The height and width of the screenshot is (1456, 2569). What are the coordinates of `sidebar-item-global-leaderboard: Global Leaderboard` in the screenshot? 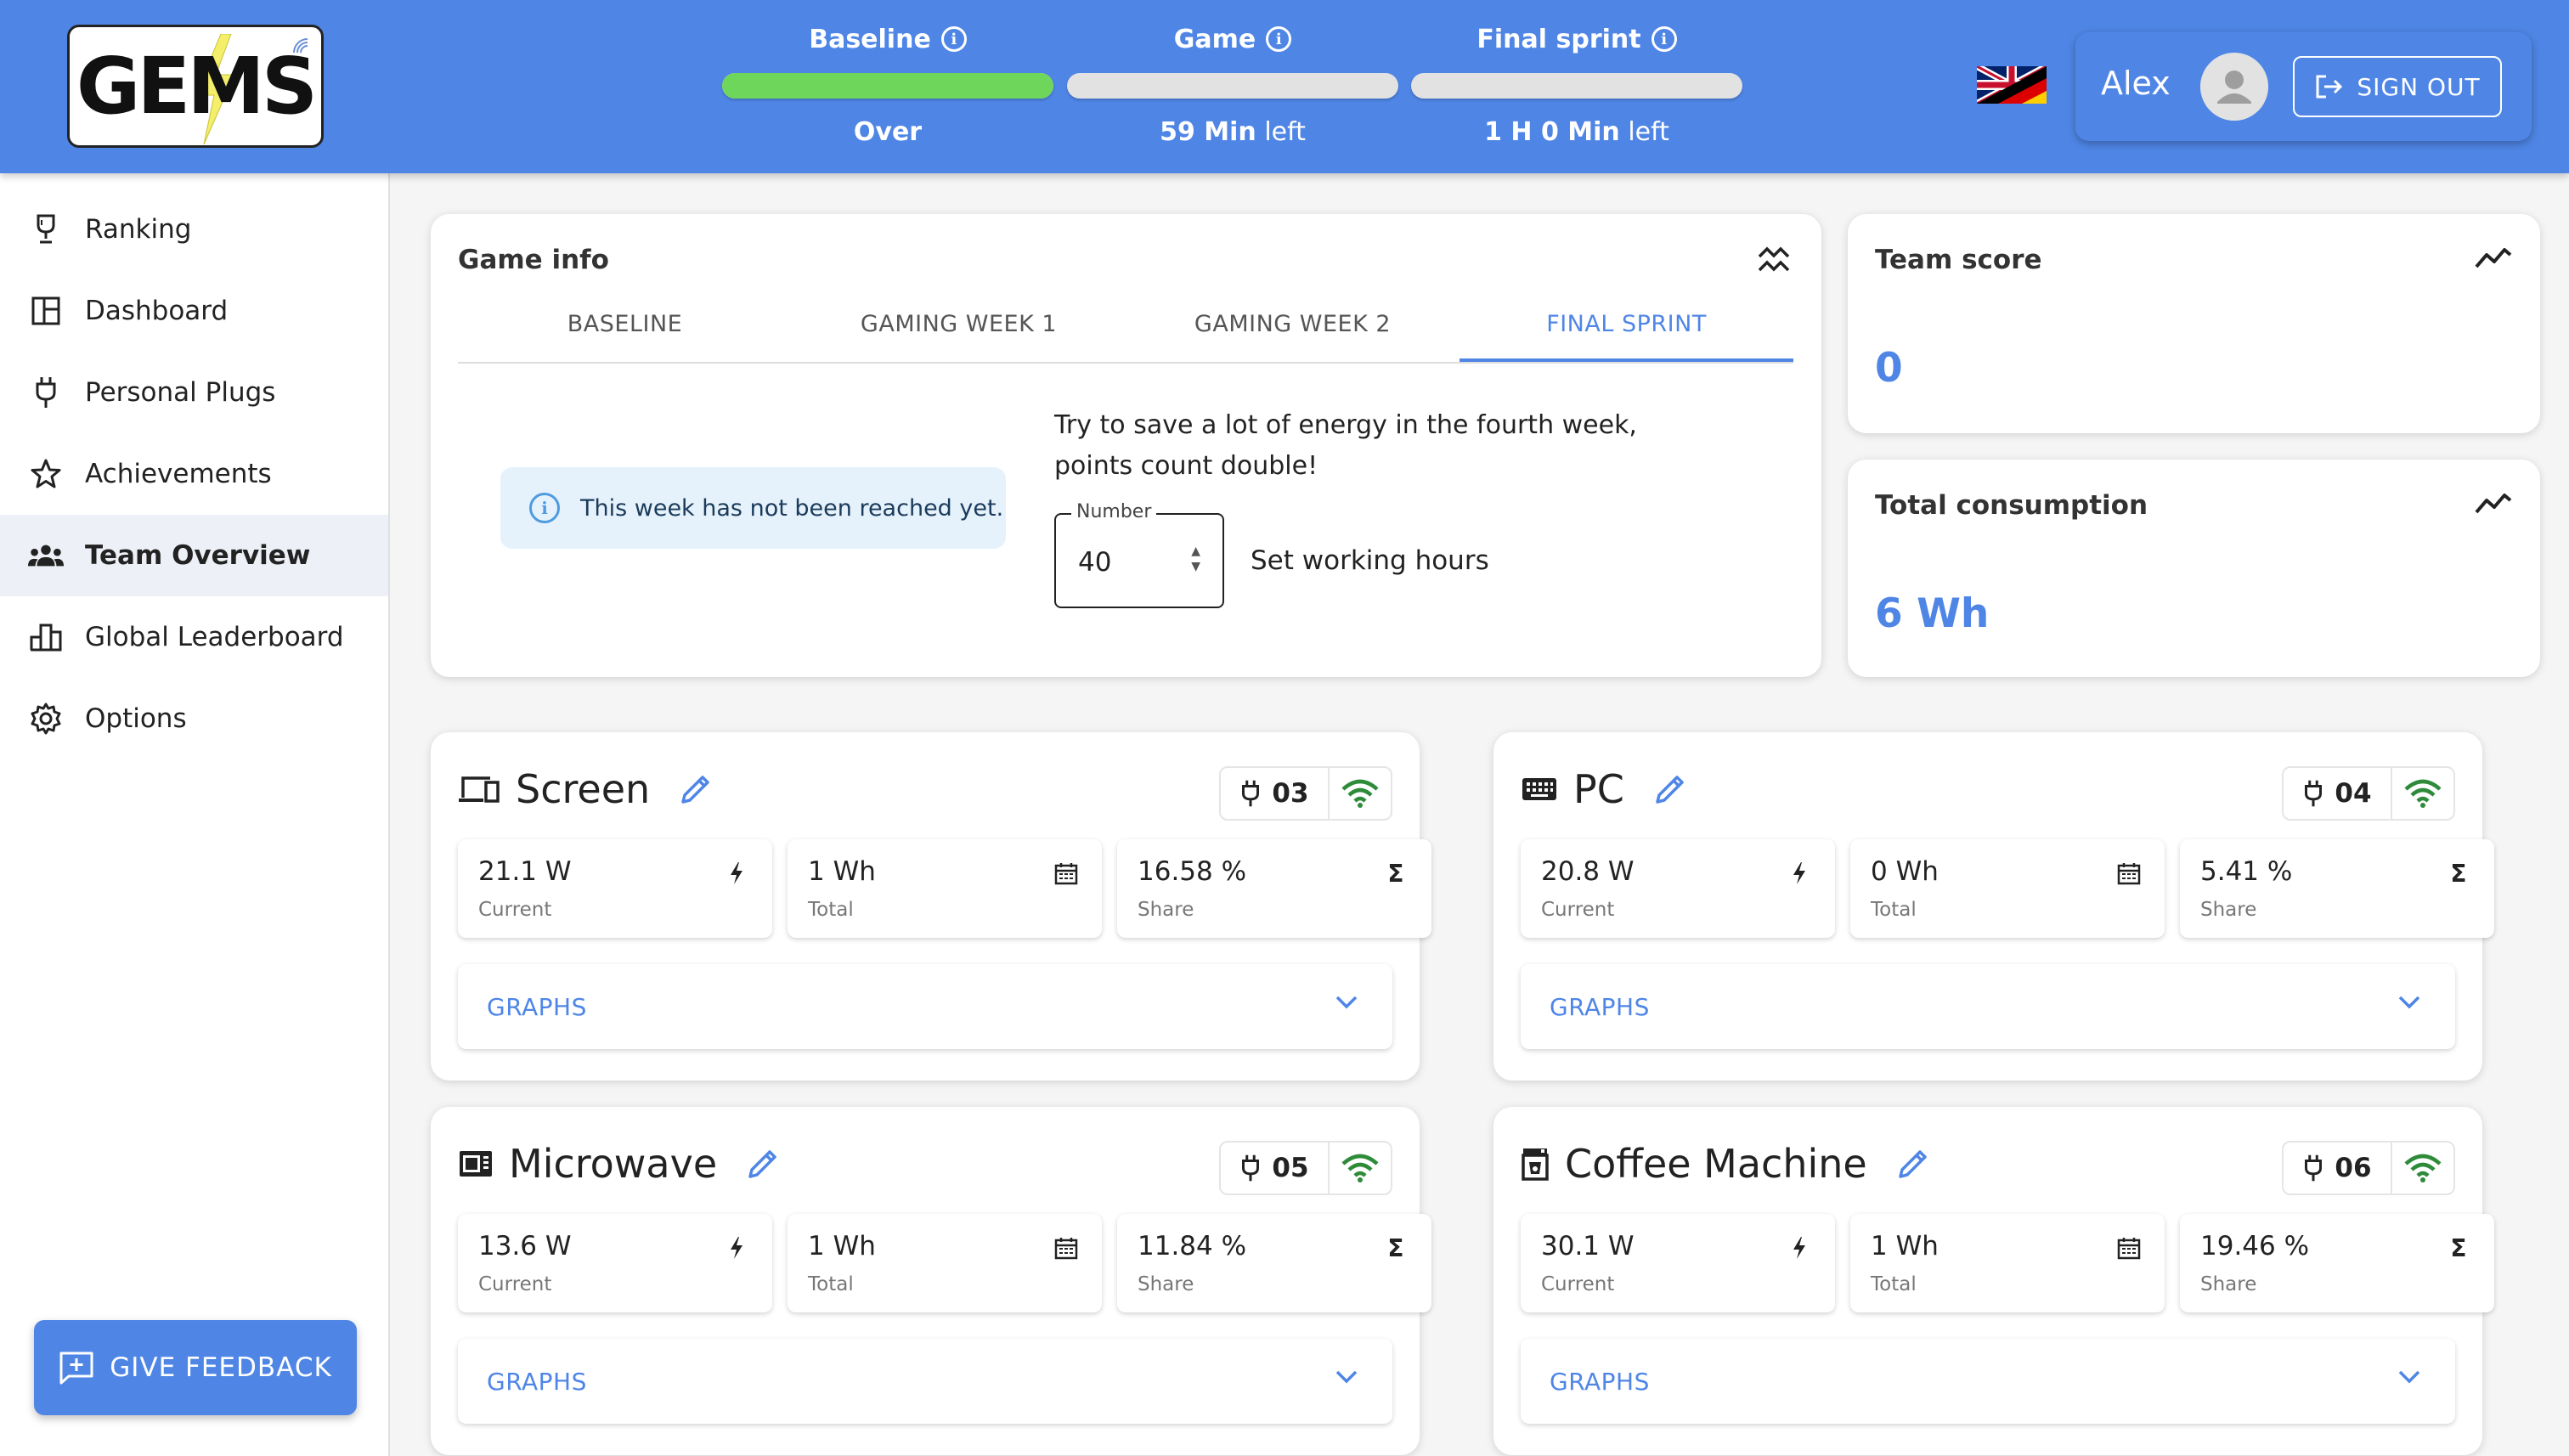 It's located at (194, 637).